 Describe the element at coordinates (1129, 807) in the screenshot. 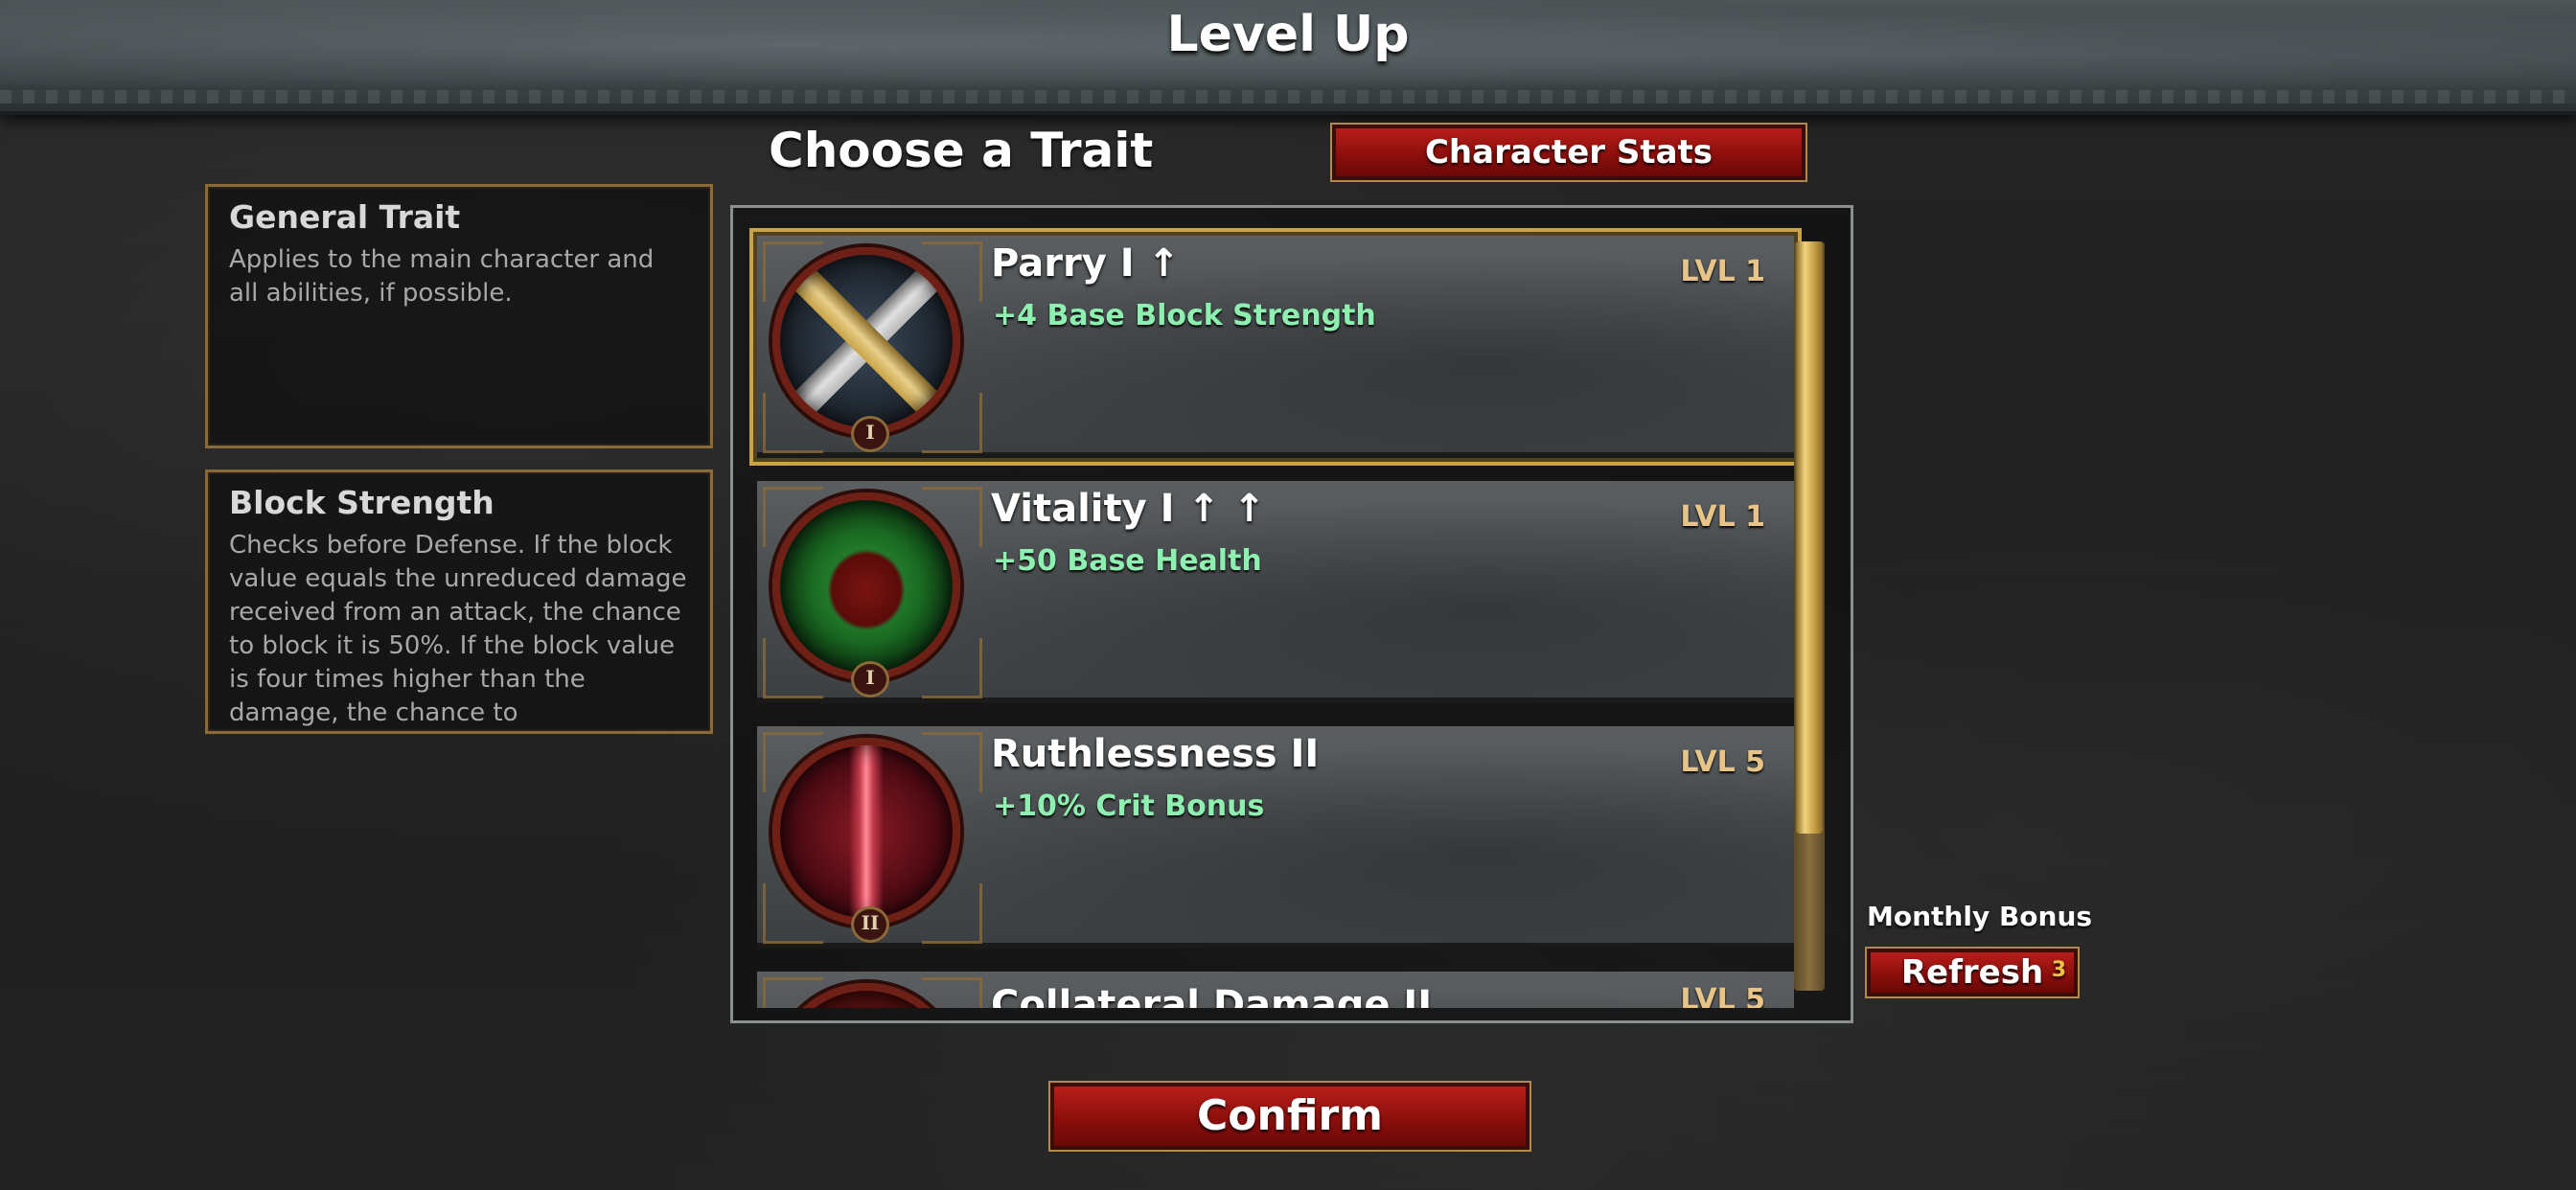

I see `trait-bonus: +10% Crit Bonus` at that location.